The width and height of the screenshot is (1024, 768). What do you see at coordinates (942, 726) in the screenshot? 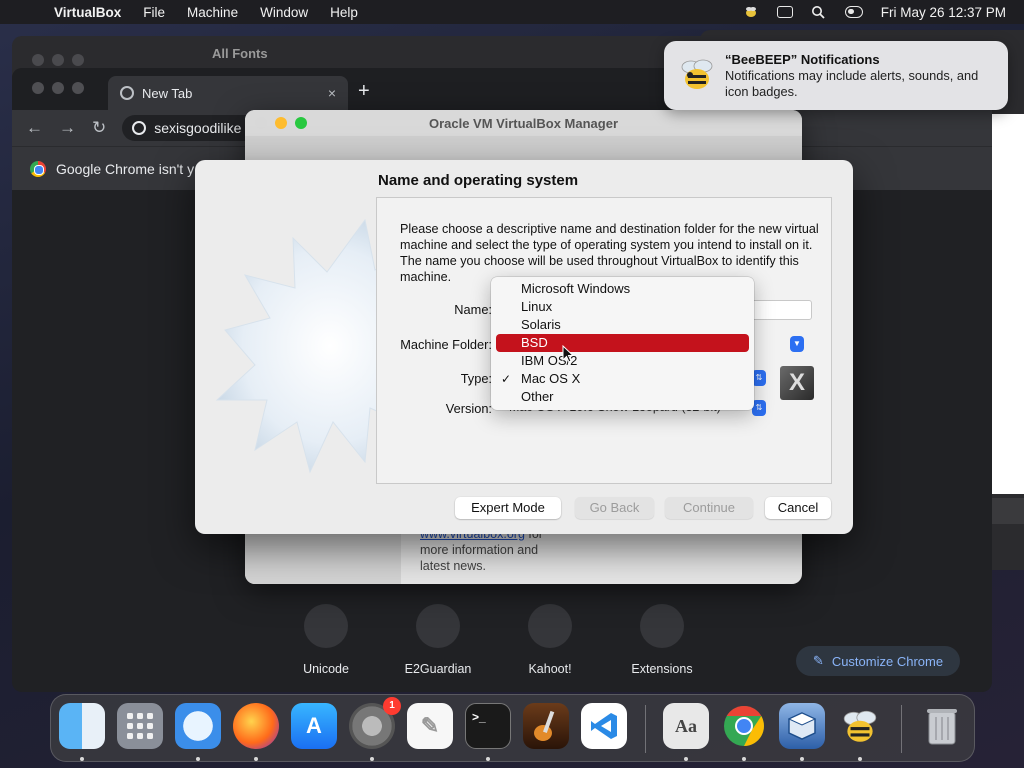
I see `trash-icon` at bounding box center [942, 726].